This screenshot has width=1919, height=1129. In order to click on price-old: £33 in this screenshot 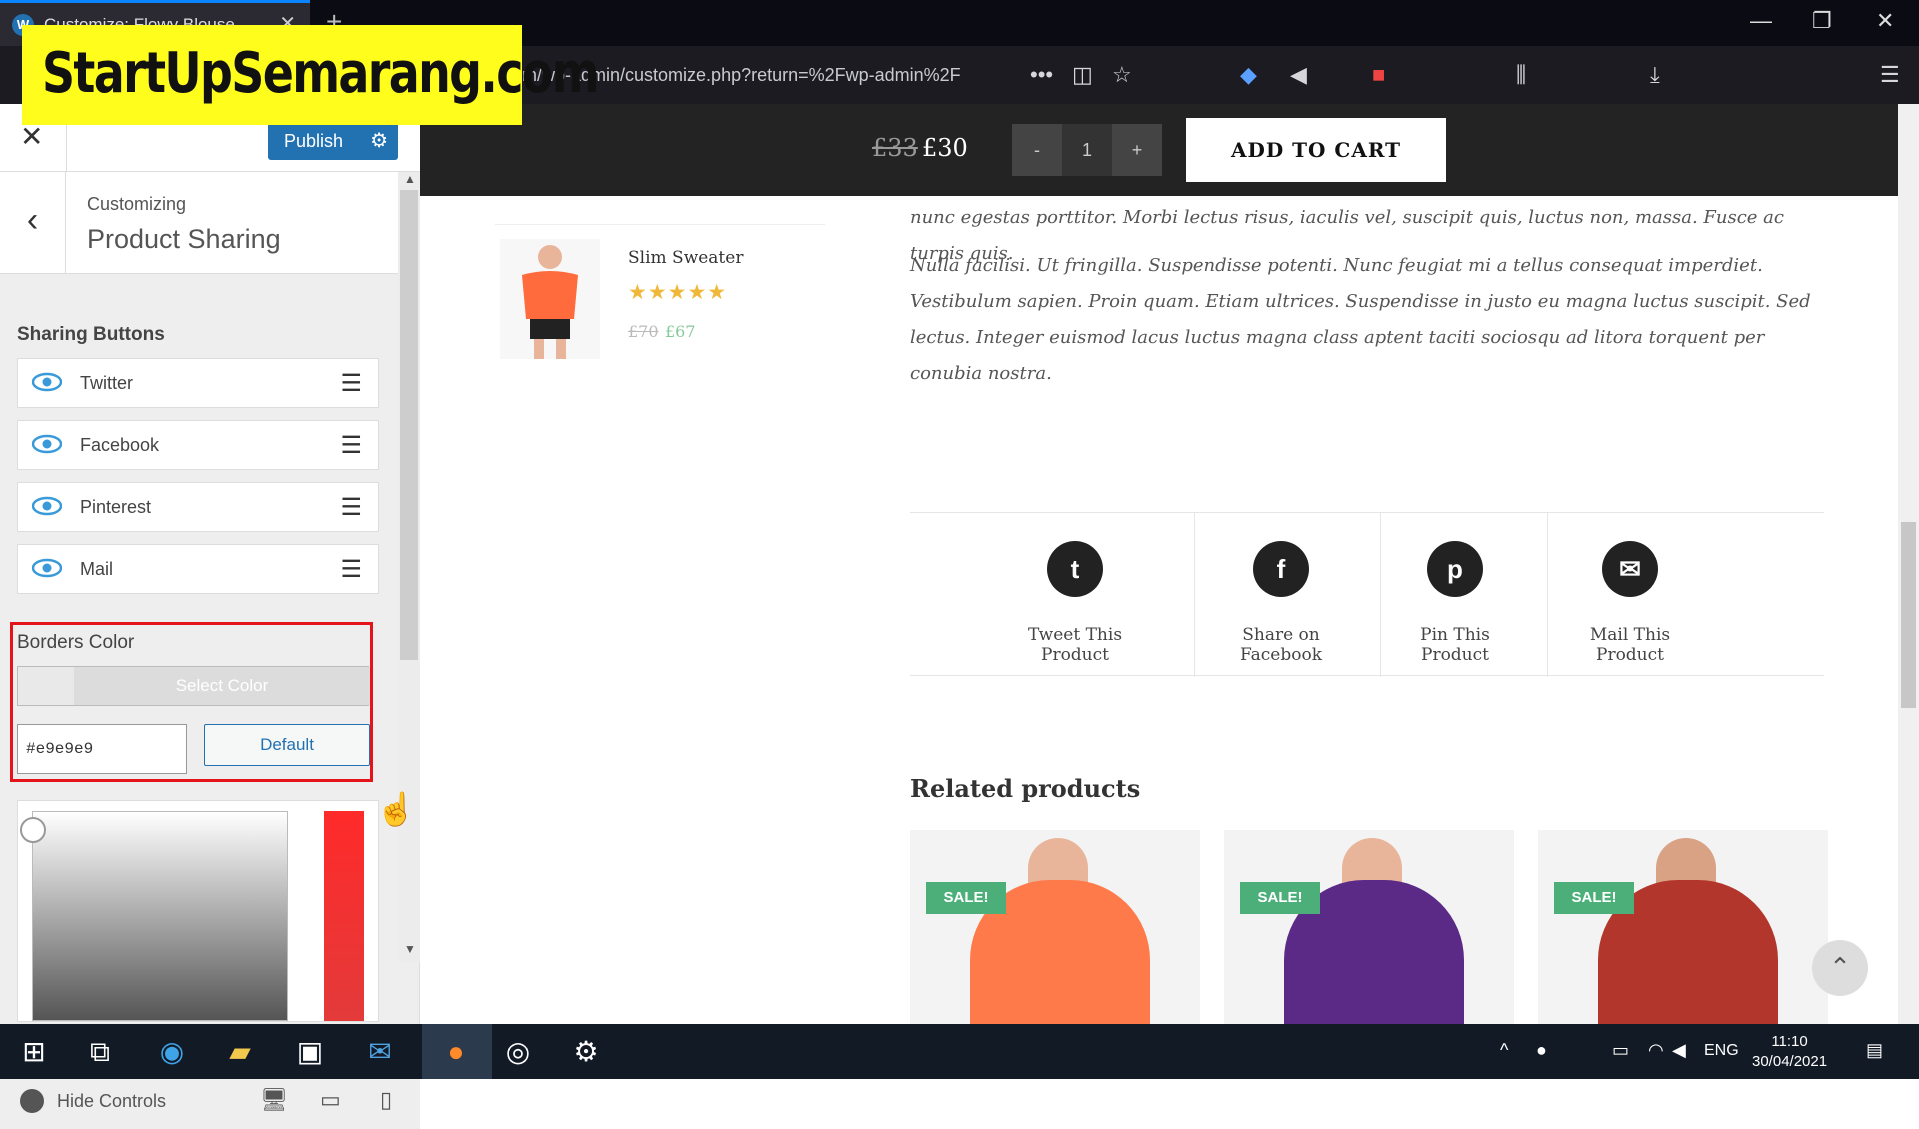, I will do `click(895, 148)`.